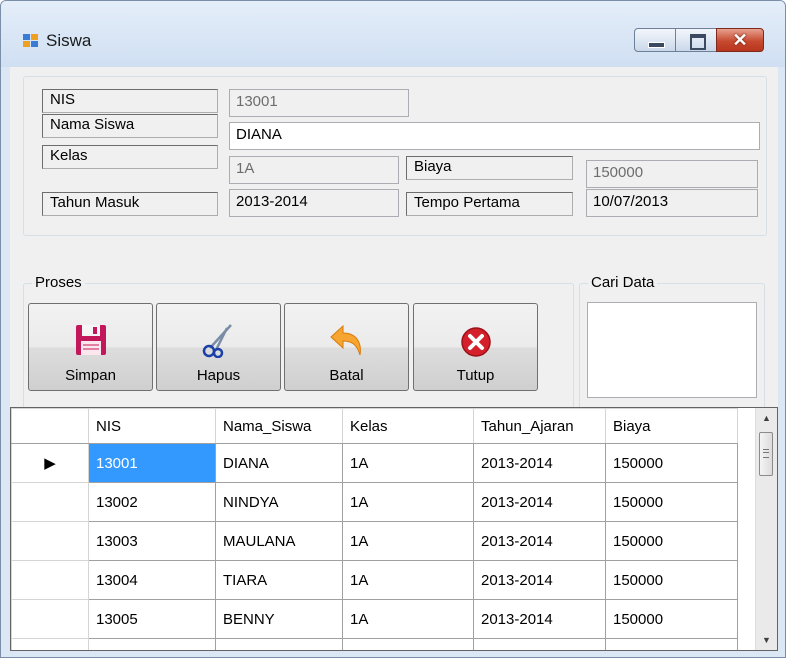  I want to click on table-row: 13004 TIARA 1A 2013-2014 150000, so click(374, 580).